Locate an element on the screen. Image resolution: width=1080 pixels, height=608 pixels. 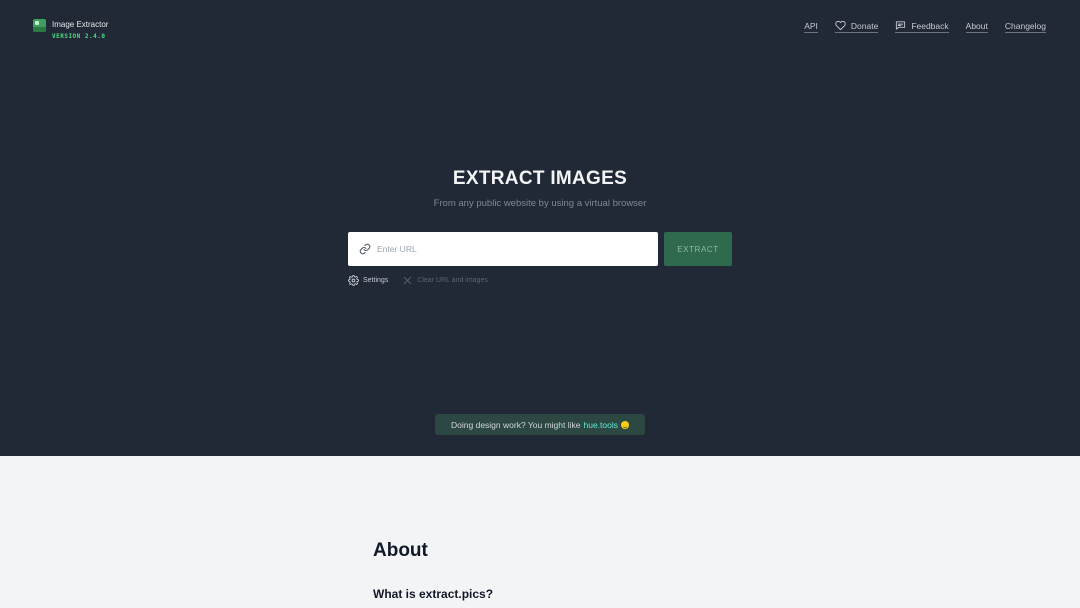
nav-changelog-link: Changelog is located at coordinates (1025, 26).